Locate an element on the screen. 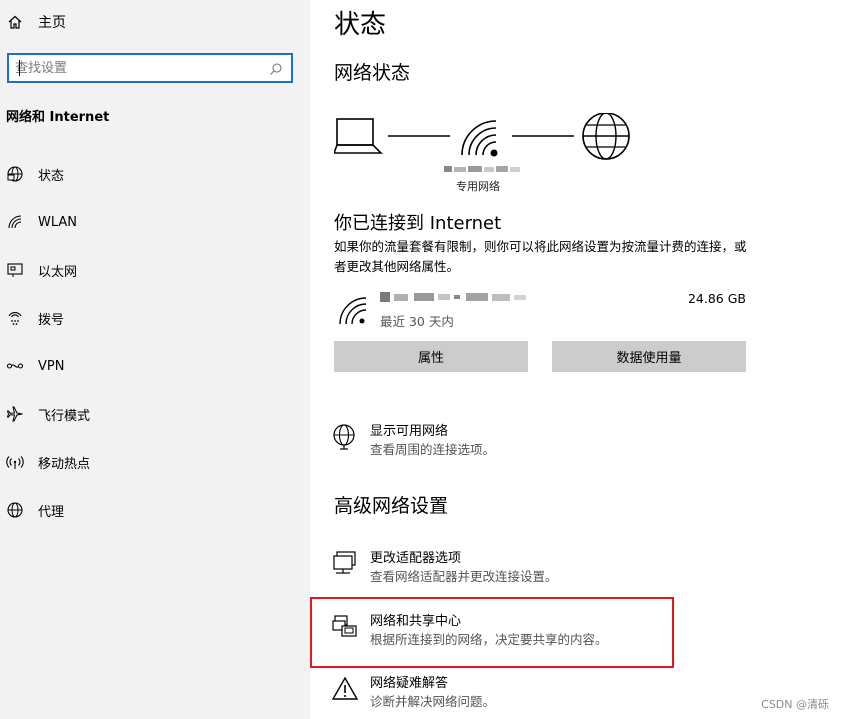 The image size is (845, 719). home-icon is located at coordinates (15, 22).